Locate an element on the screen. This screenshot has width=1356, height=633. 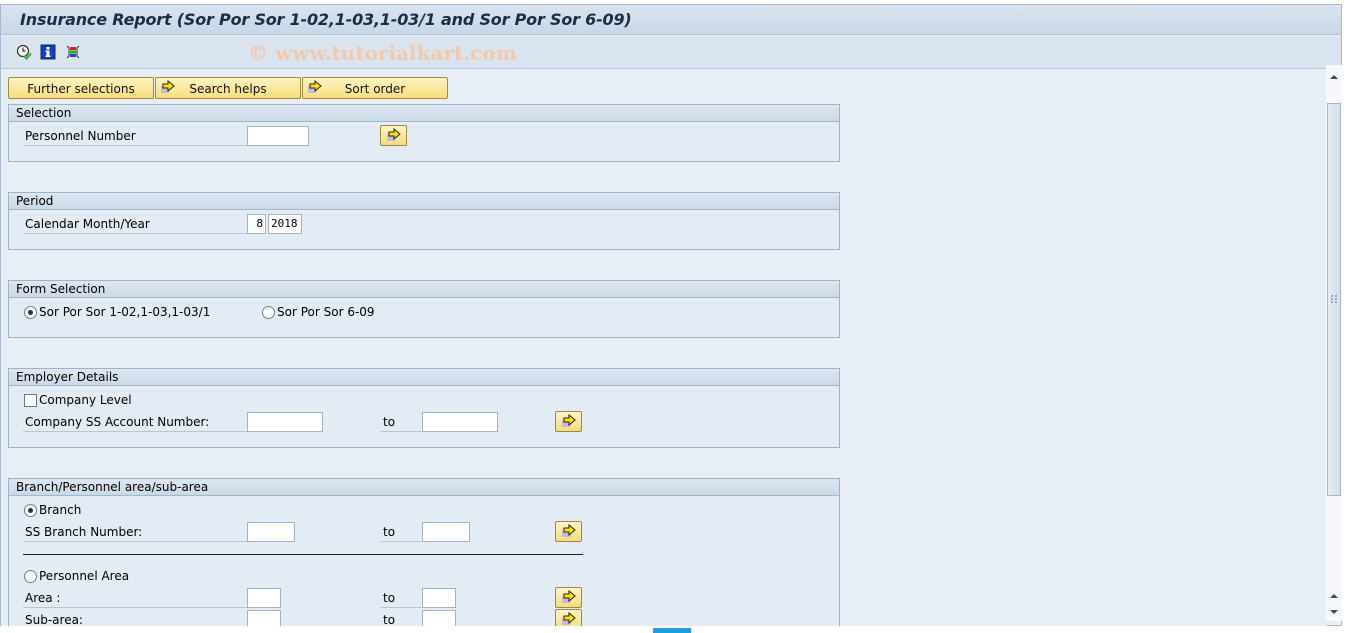
personnel-number-multiple-selection-button is located at coordinates (393, 135).